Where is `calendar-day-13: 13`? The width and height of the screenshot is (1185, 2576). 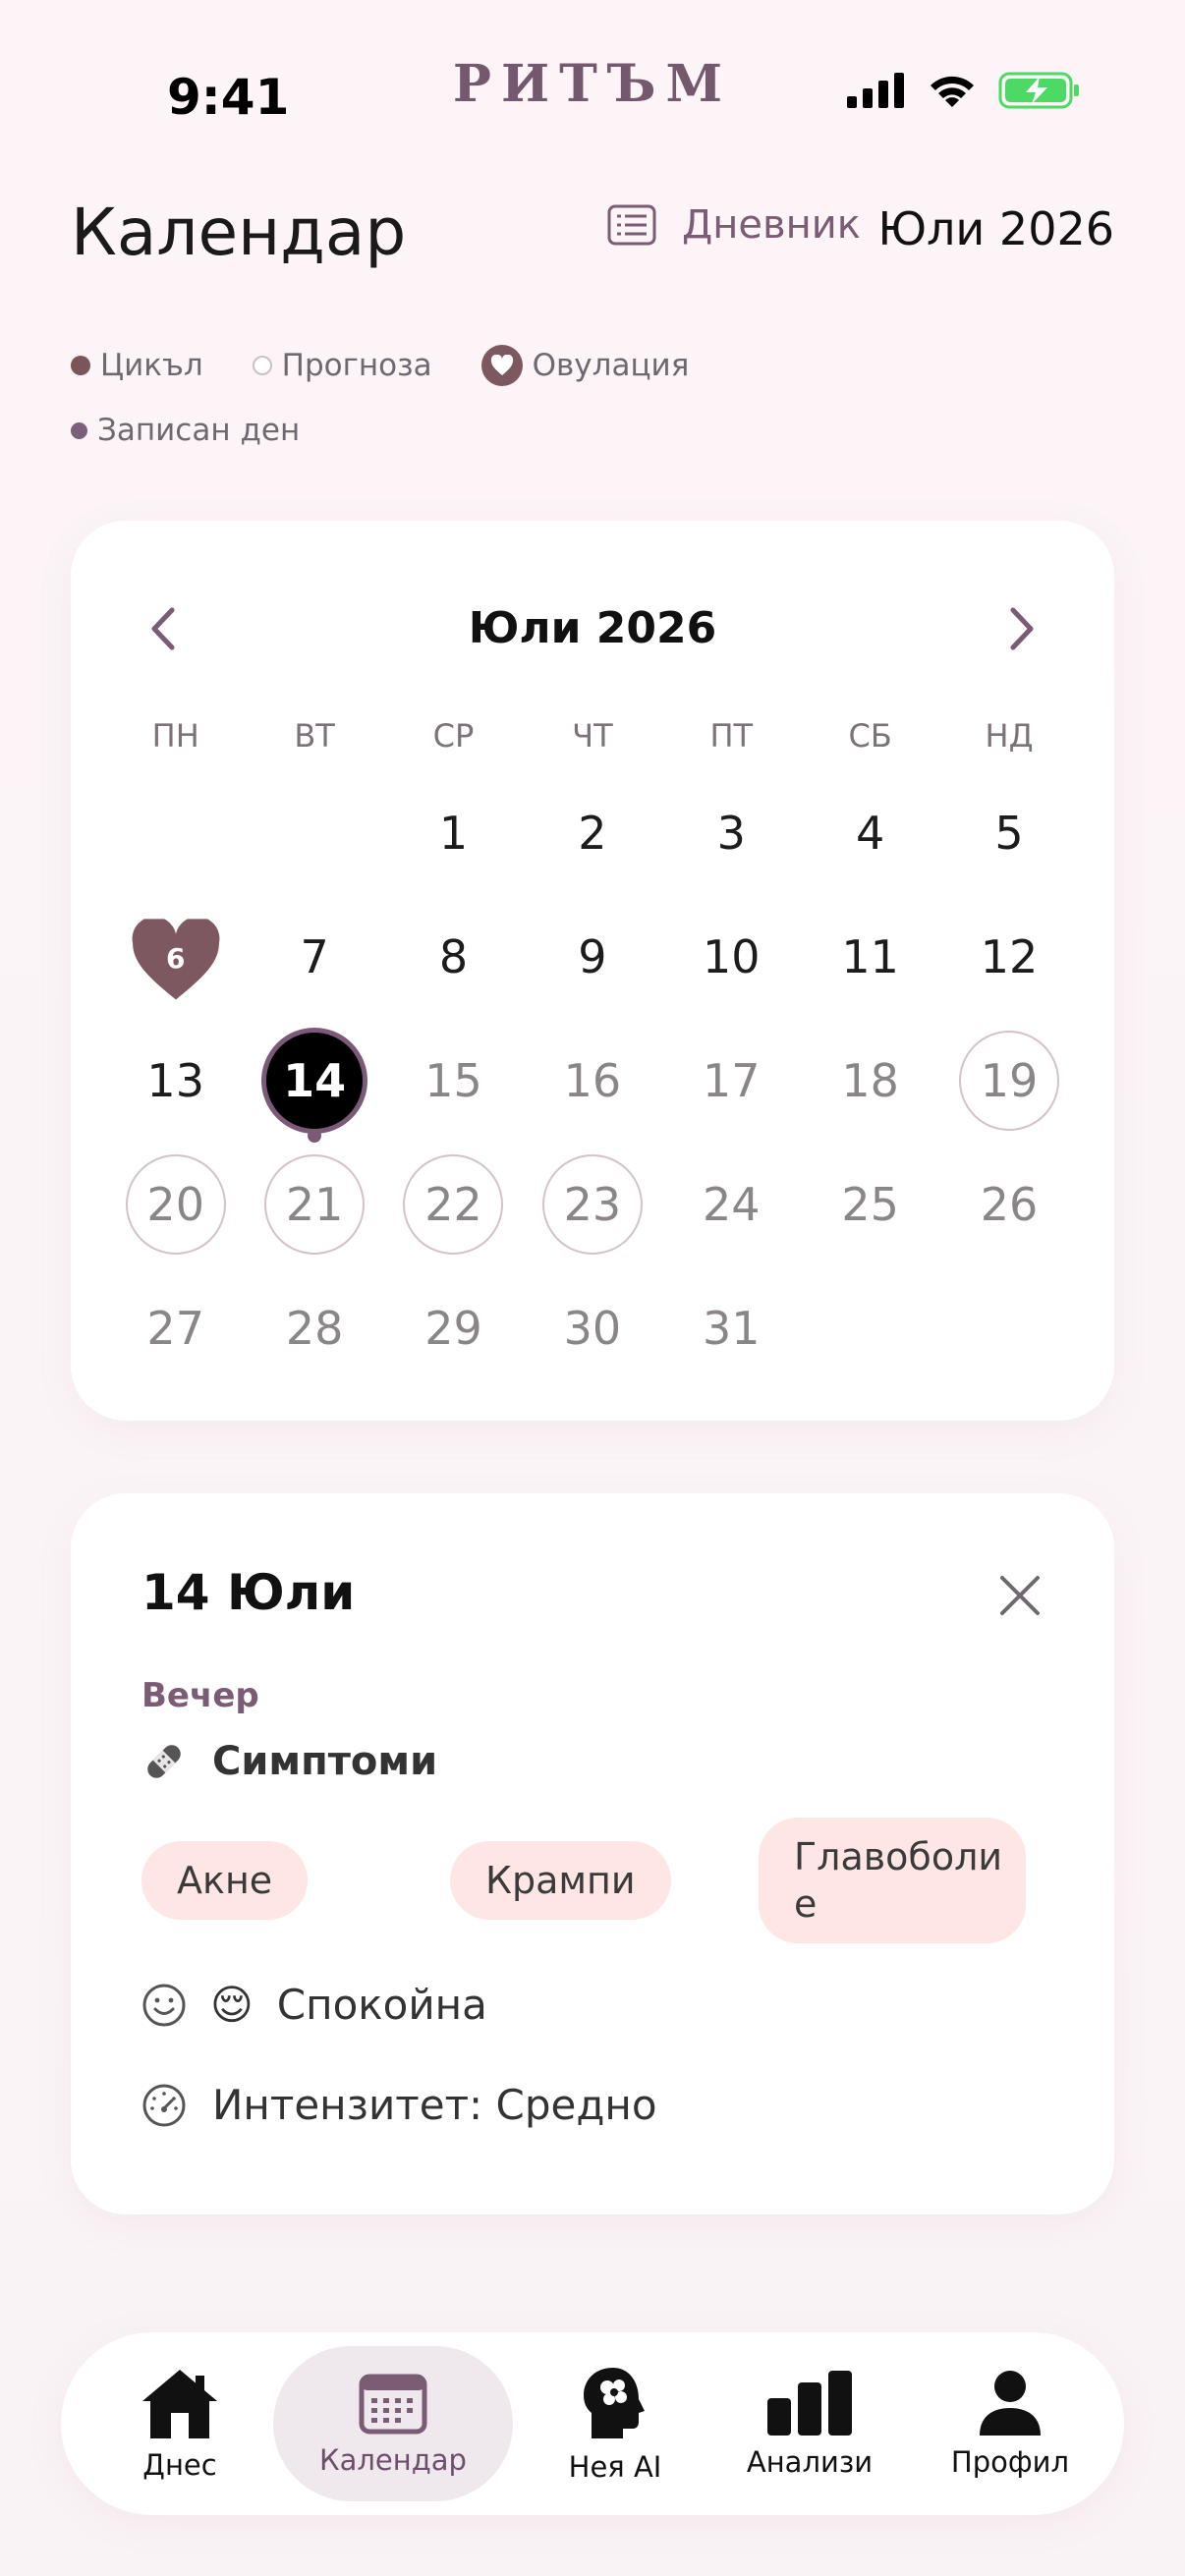 calendar-day-13: 13 is located at coordinates (176, 1081).